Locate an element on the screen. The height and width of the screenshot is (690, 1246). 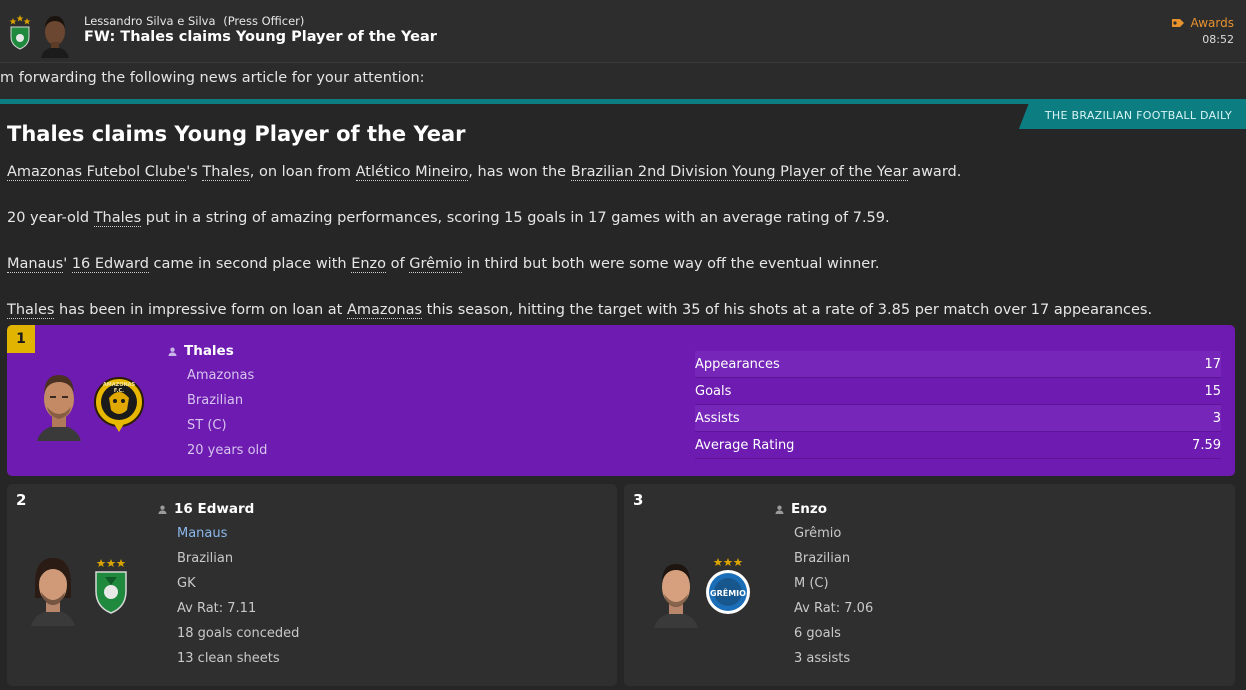
club-crest is located at coordinates (111, 588).